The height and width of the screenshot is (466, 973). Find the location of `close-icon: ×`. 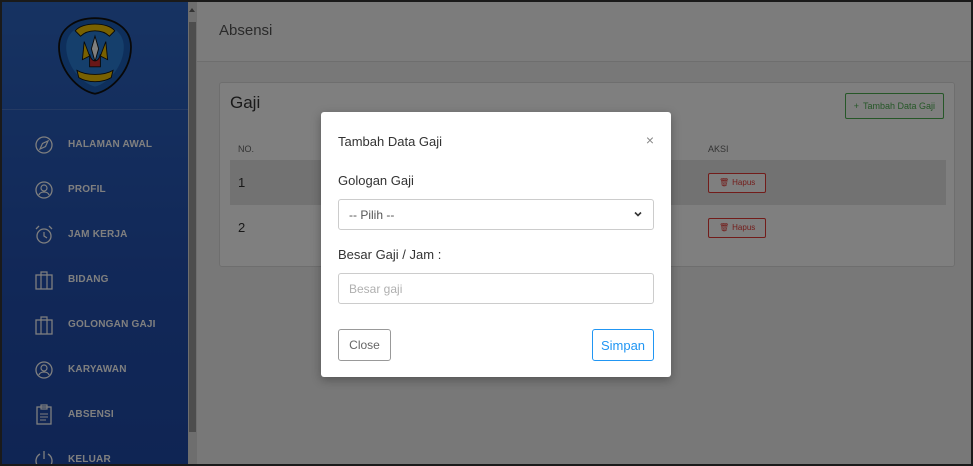

close-icon: × is located at coordinates (650, 140).